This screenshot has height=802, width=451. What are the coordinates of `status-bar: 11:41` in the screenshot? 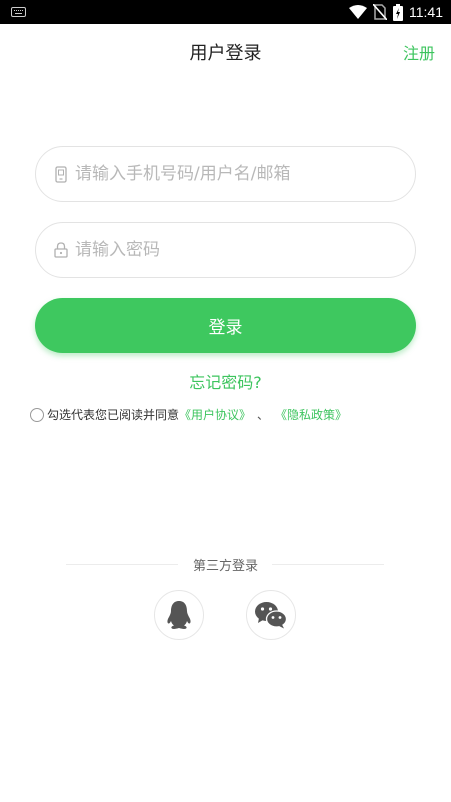 It's located at (225, 12).